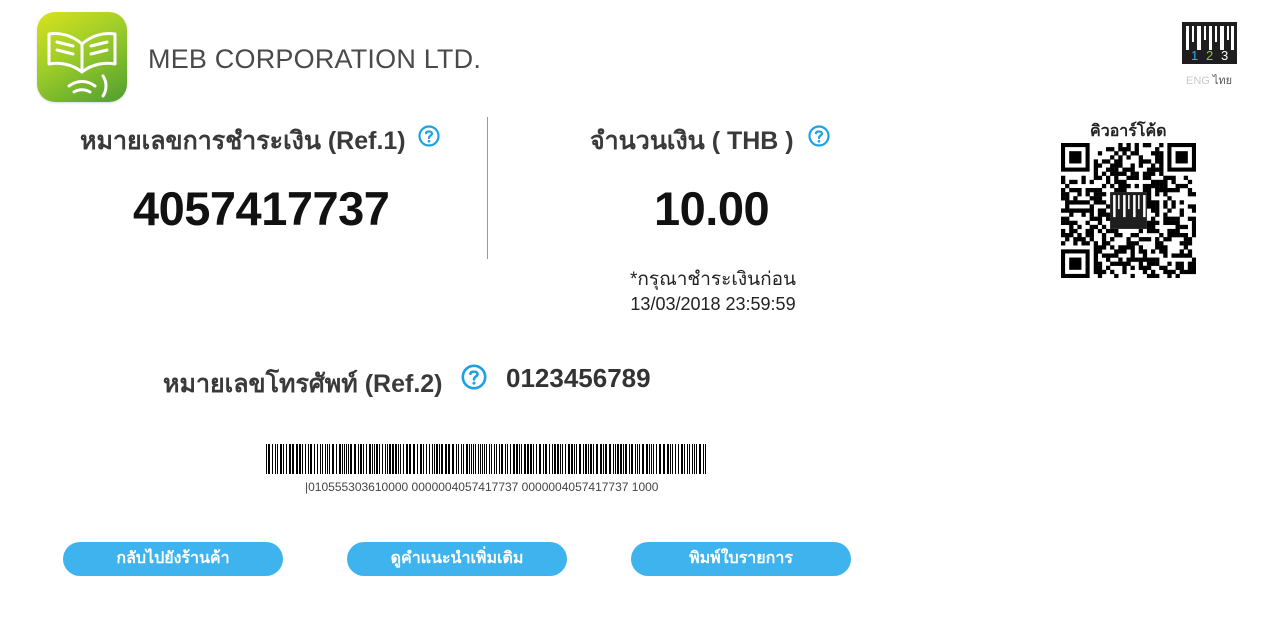 The image size is (1280, 634). Describe the element at coordinates (303, 384) in the screenshot. I see `ref2-label: หมายเลขโทรศัพท์ (Ref.2)` at that location.